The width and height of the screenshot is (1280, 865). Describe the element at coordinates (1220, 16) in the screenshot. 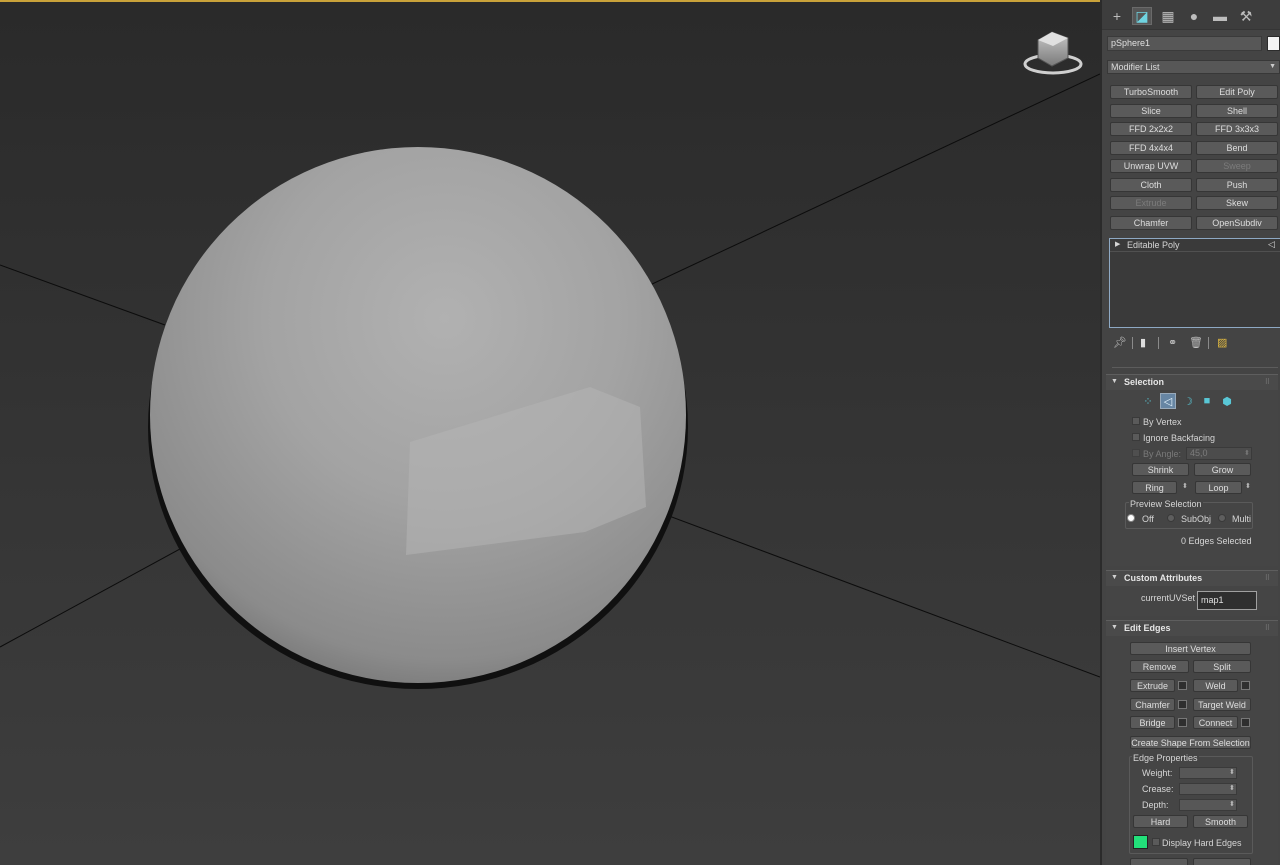

I see `display-tab-icon: ▬` at that location.